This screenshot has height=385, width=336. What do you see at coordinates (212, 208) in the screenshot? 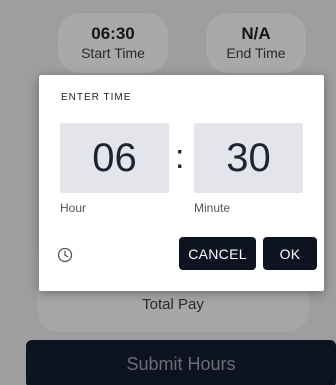
I see `minute-label: Minute` at bounding box center [212, 208].